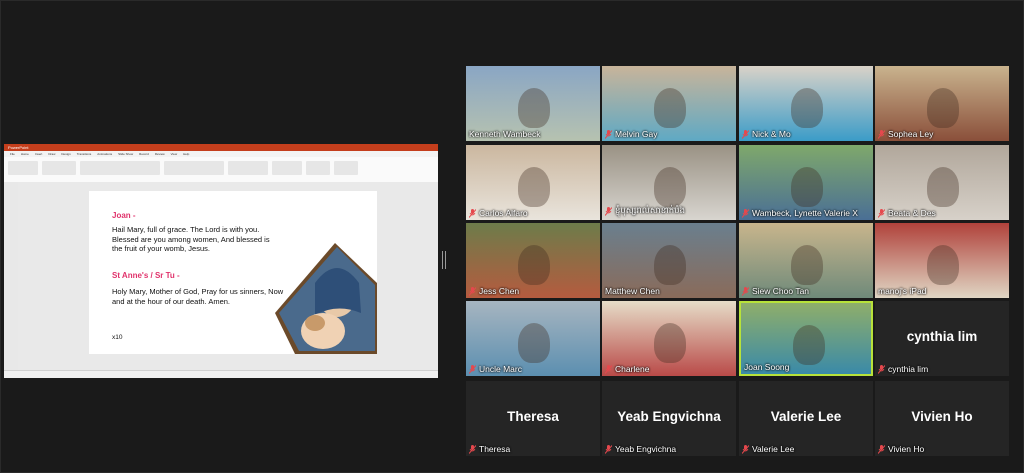  I want to click on ppt-tab: View, so click(174, 154).